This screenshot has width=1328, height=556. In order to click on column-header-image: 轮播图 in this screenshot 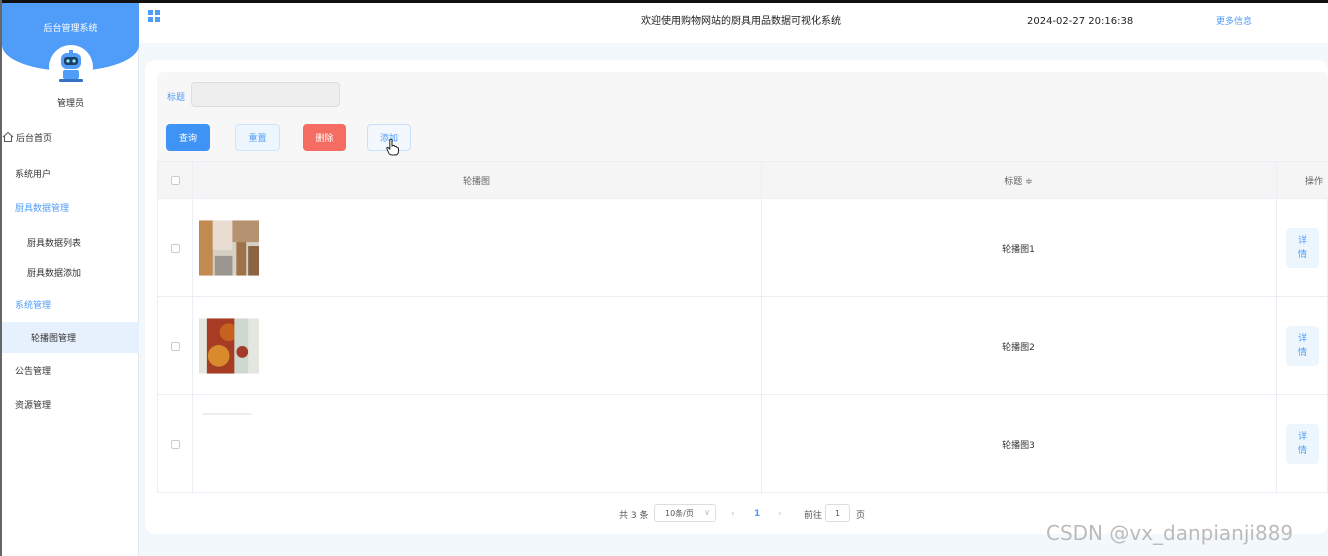, I will do `click(476, 182)`.